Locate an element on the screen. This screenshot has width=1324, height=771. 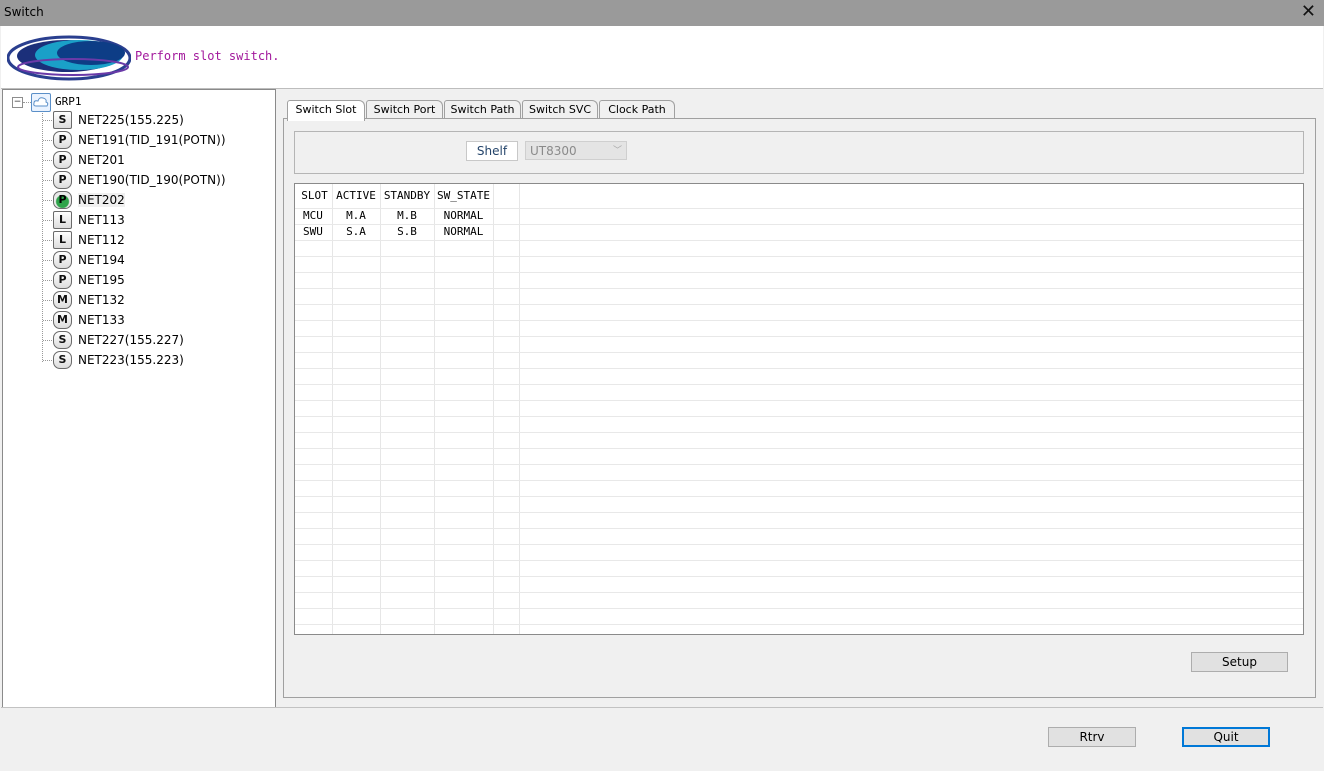
tree-node: P NET201 is located at coordinates (153, 160).